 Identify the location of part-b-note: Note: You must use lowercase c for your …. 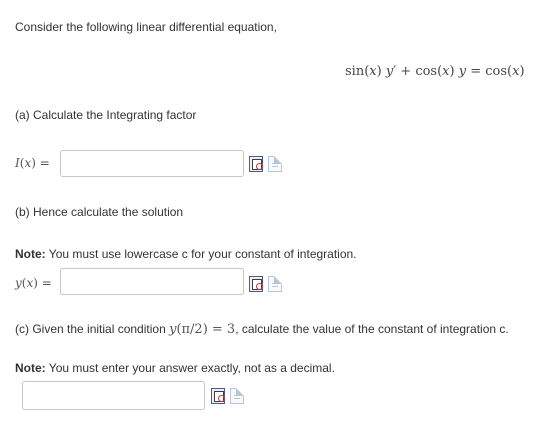
(186, 254).